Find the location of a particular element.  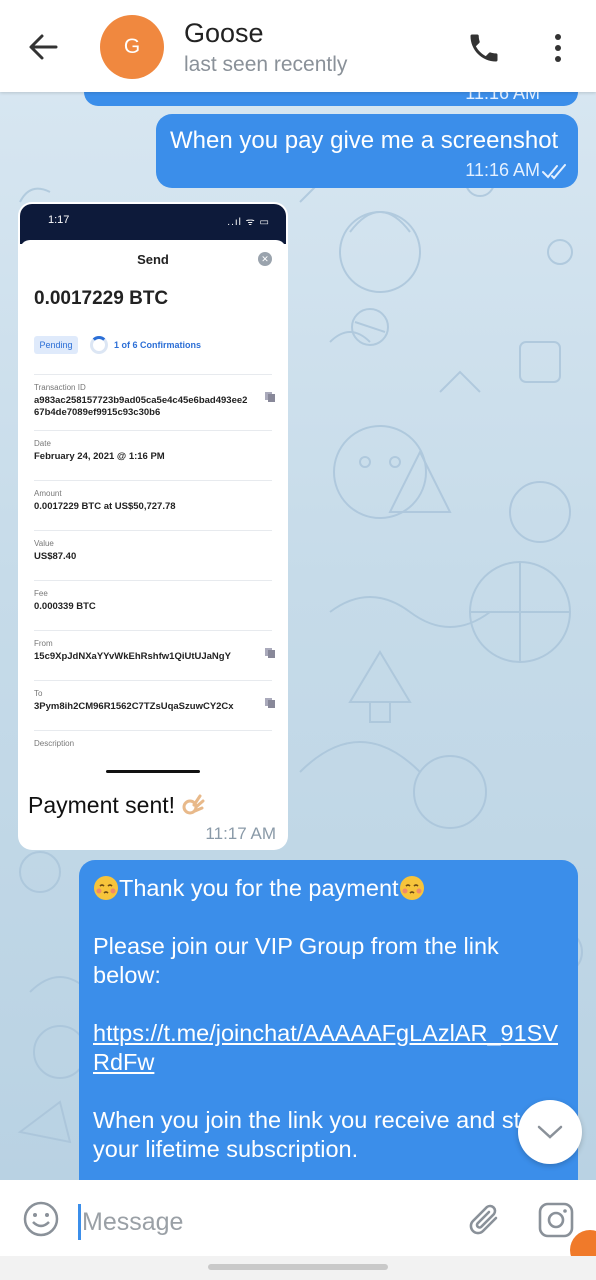

field-value: US$87.40 is located at coordinates (55, 556).